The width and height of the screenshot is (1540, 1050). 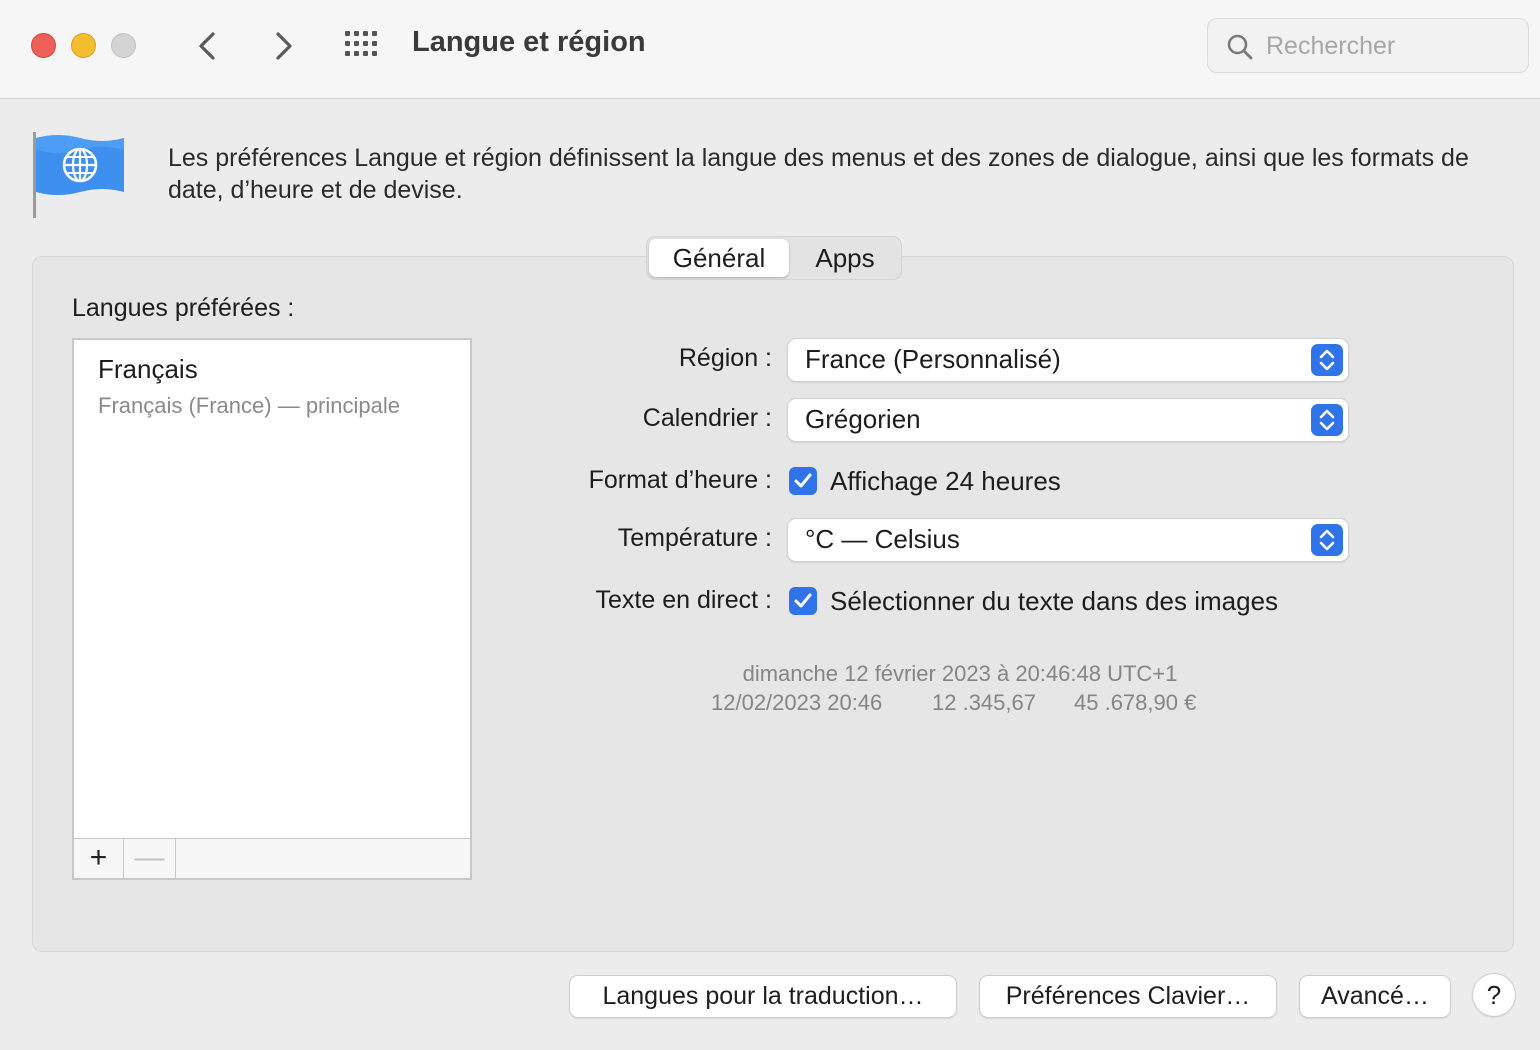 I want to click on grid-icon, so click(x=361, y=43).